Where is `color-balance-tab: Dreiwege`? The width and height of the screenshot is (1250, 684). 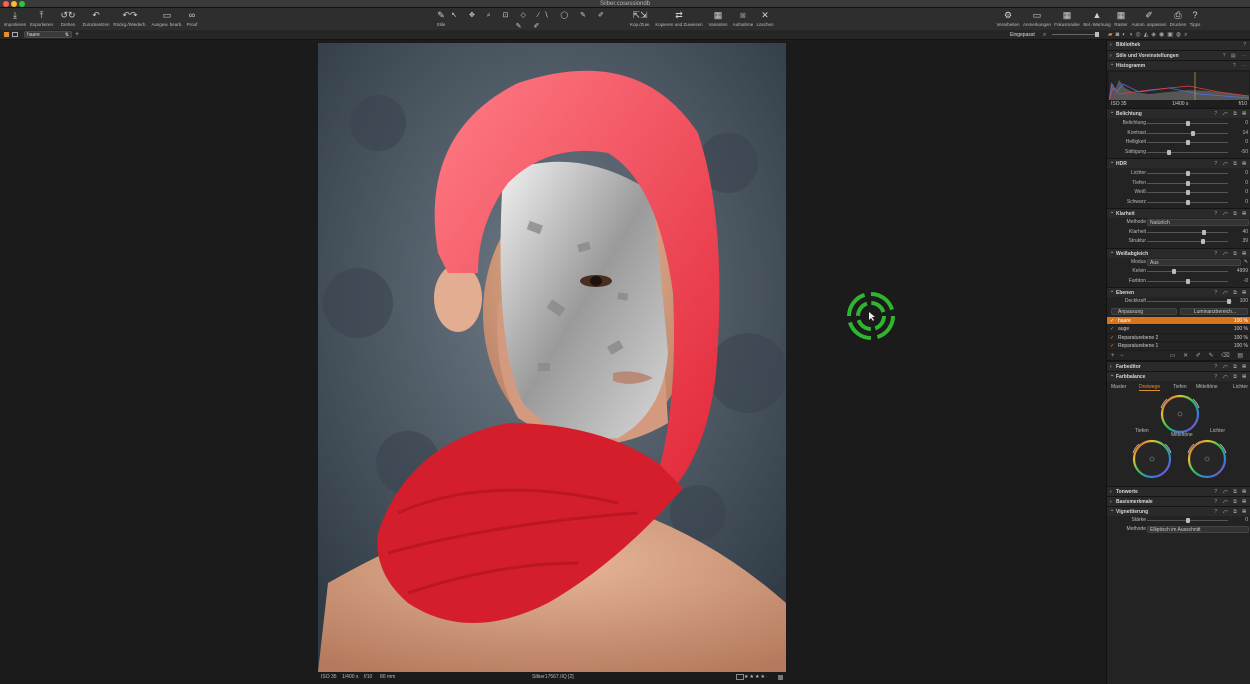
color-balance-tab: Dreiwege is located at coordinates (1150, 387).